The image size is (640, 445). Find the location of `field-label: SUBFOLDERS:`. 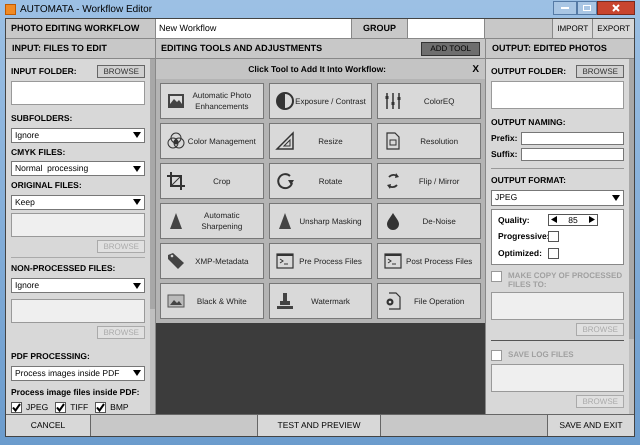

field-label: SUBFOLDERS: is located at coordinates (42, 118).